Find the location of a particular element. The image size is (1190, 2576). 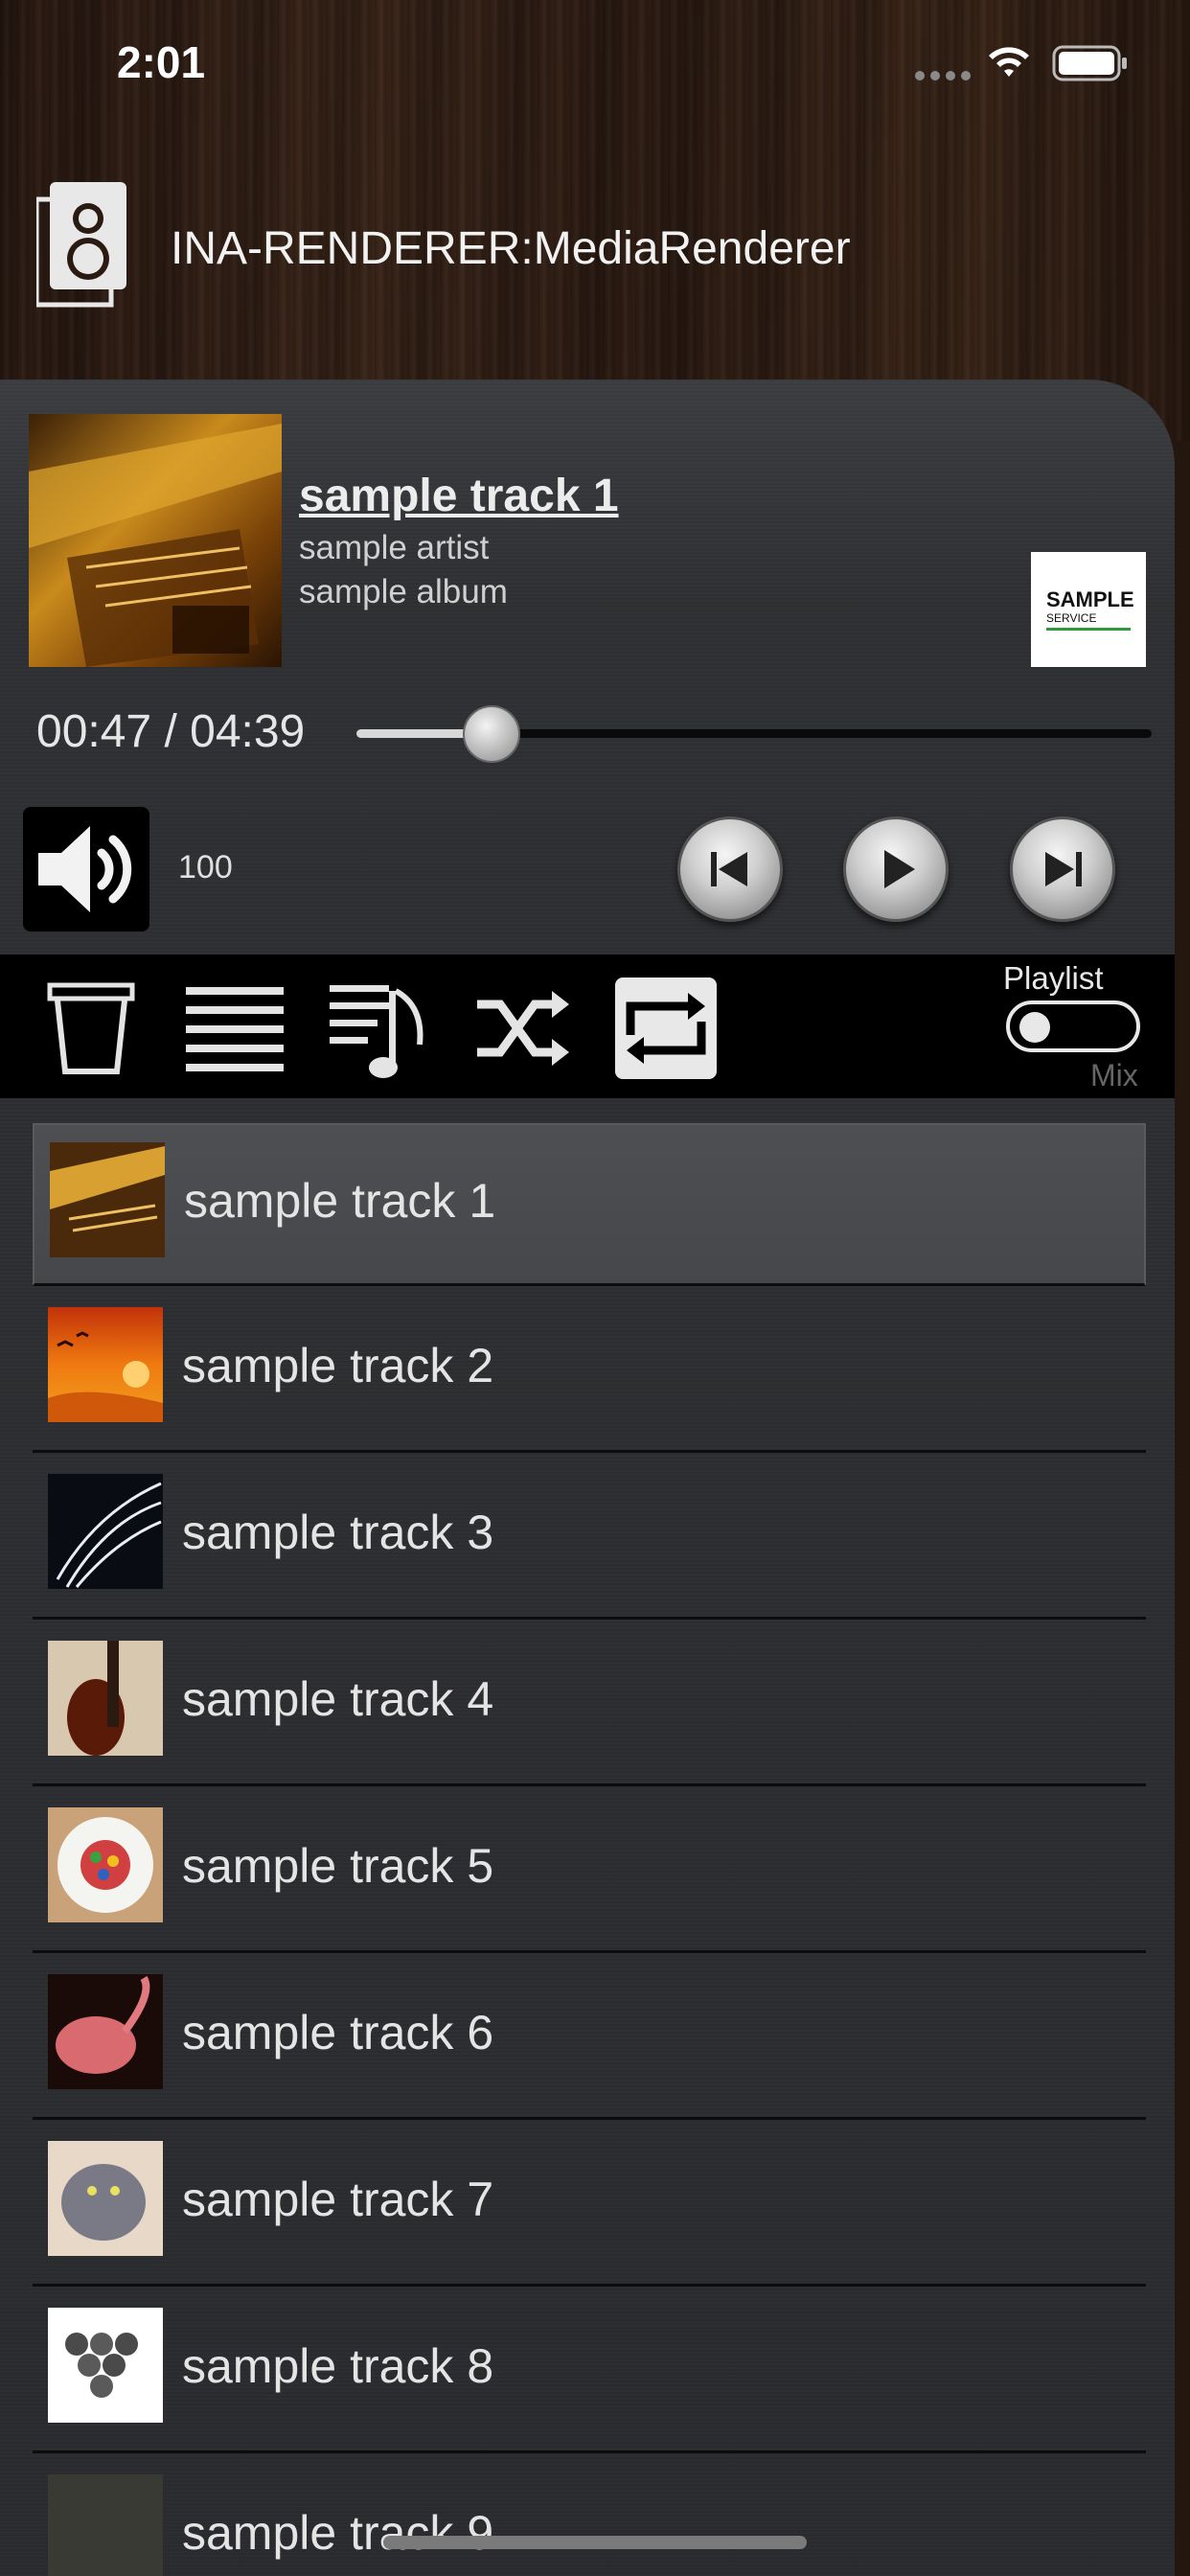

track-title: sample track 5 is located at coordinates (338, 1866).